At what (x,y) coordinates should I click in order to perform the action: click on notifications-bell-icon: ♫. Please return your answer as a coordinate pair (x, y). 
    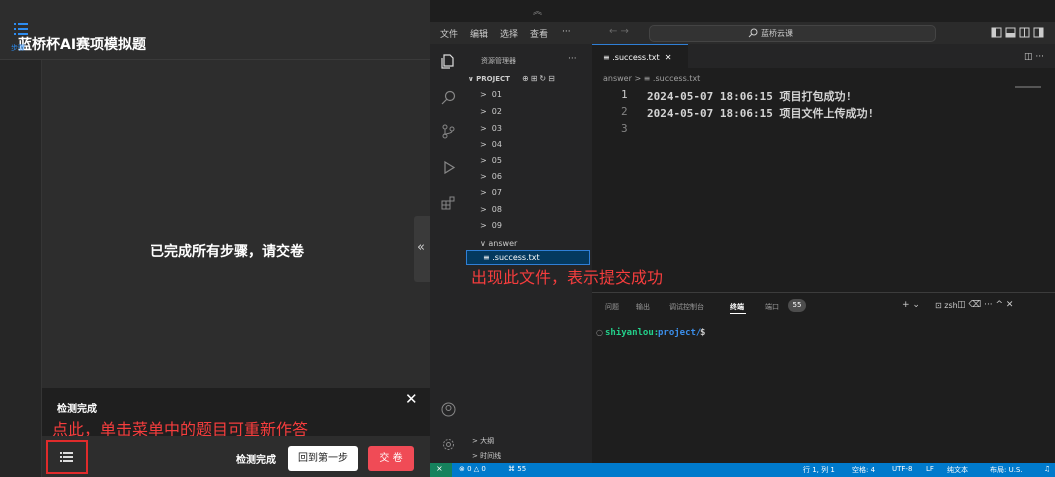
    Looking at the image, I should click on (1047, 469).